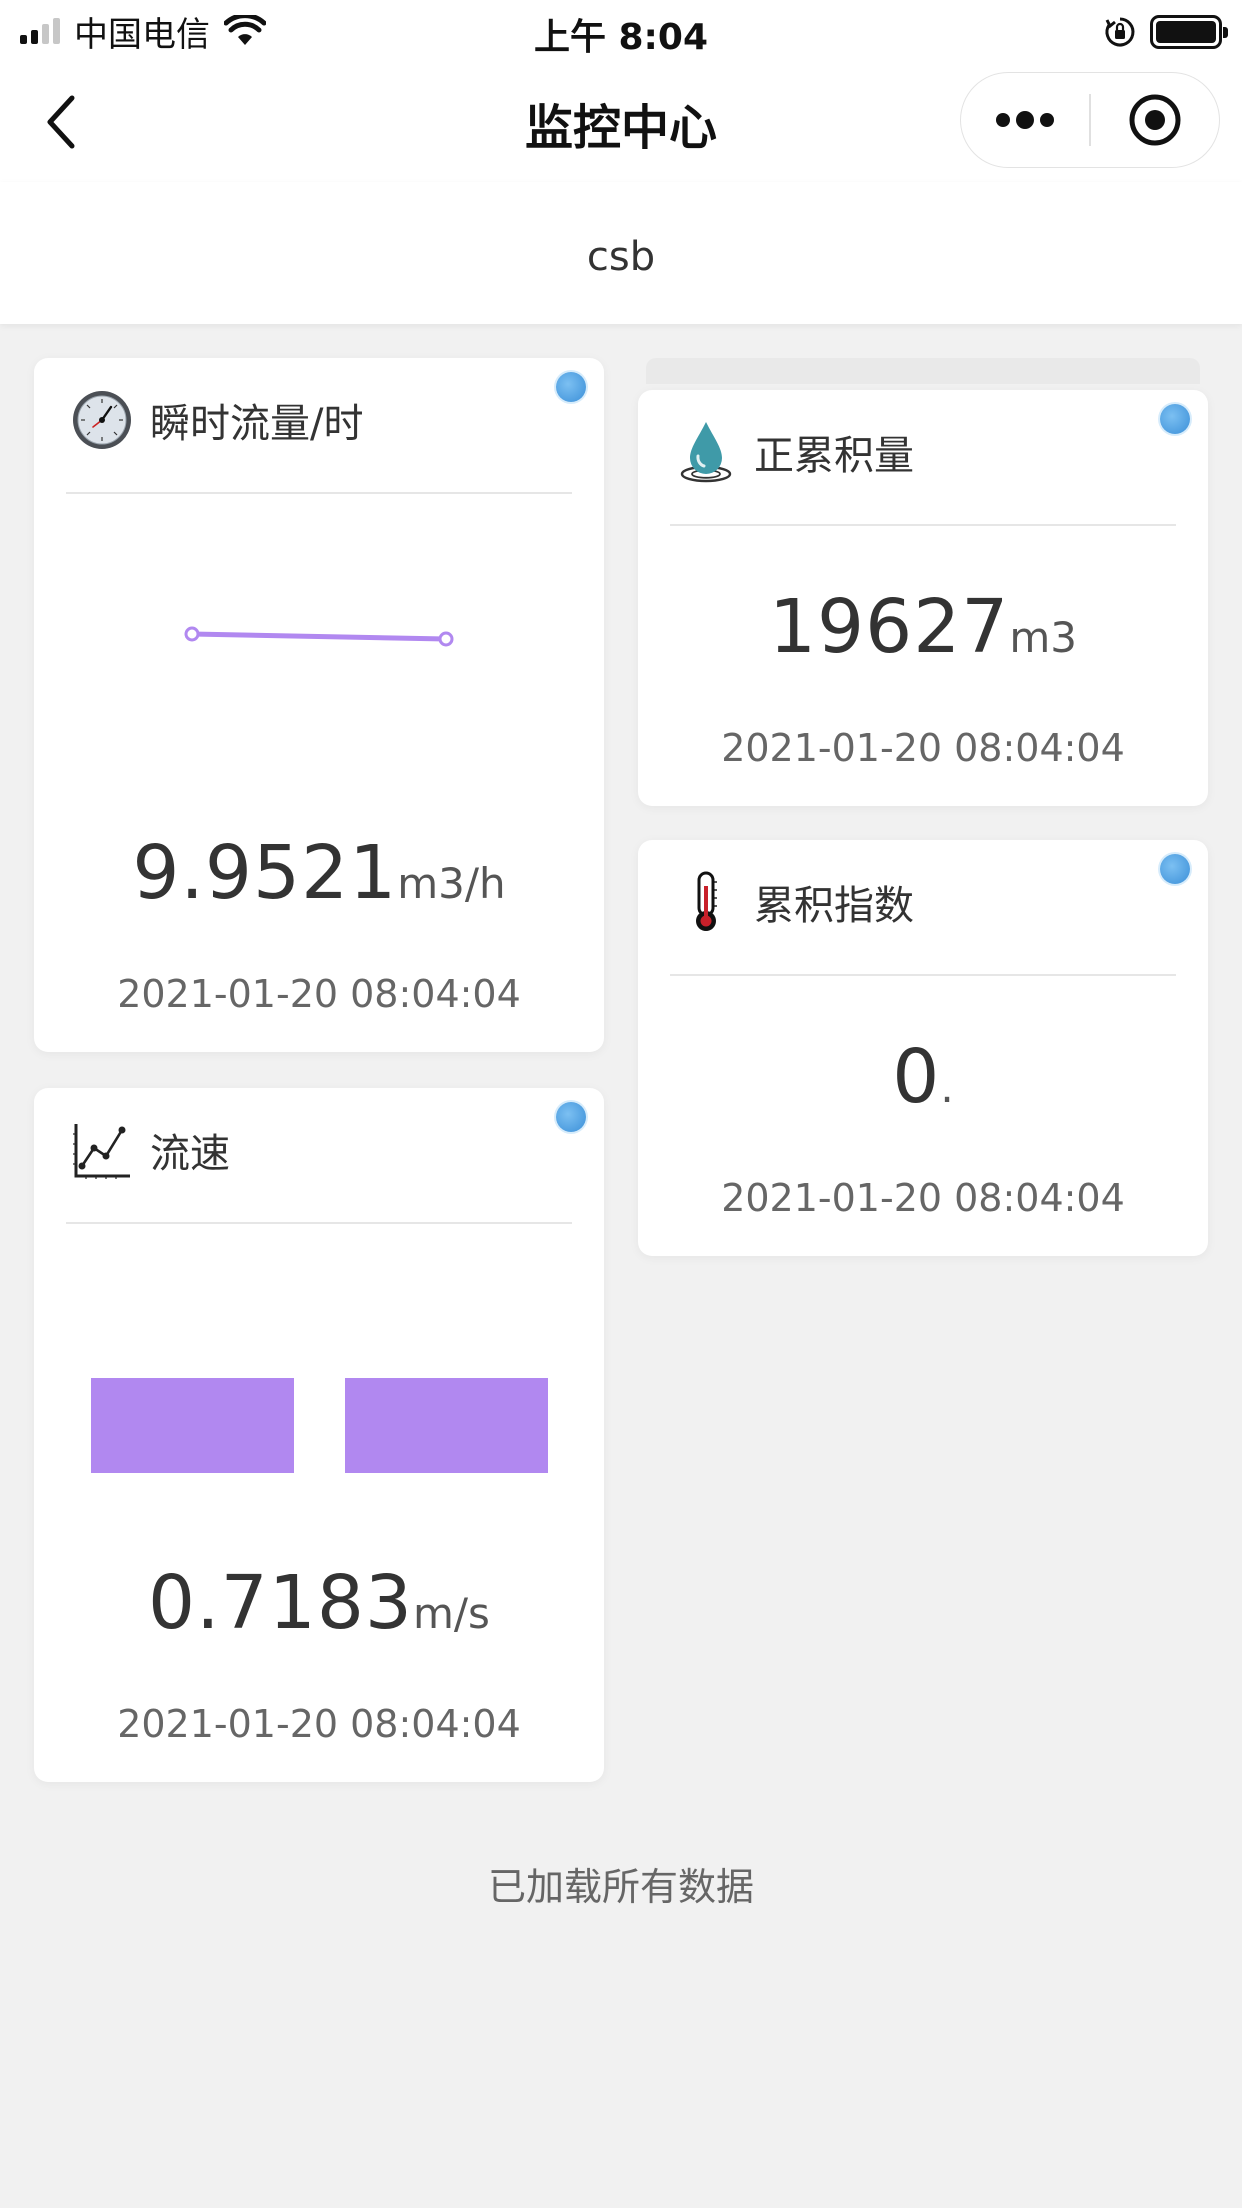 The width and height of the screenshot is (1242, 2208). I want to click on more-button, so click(1025, 120).